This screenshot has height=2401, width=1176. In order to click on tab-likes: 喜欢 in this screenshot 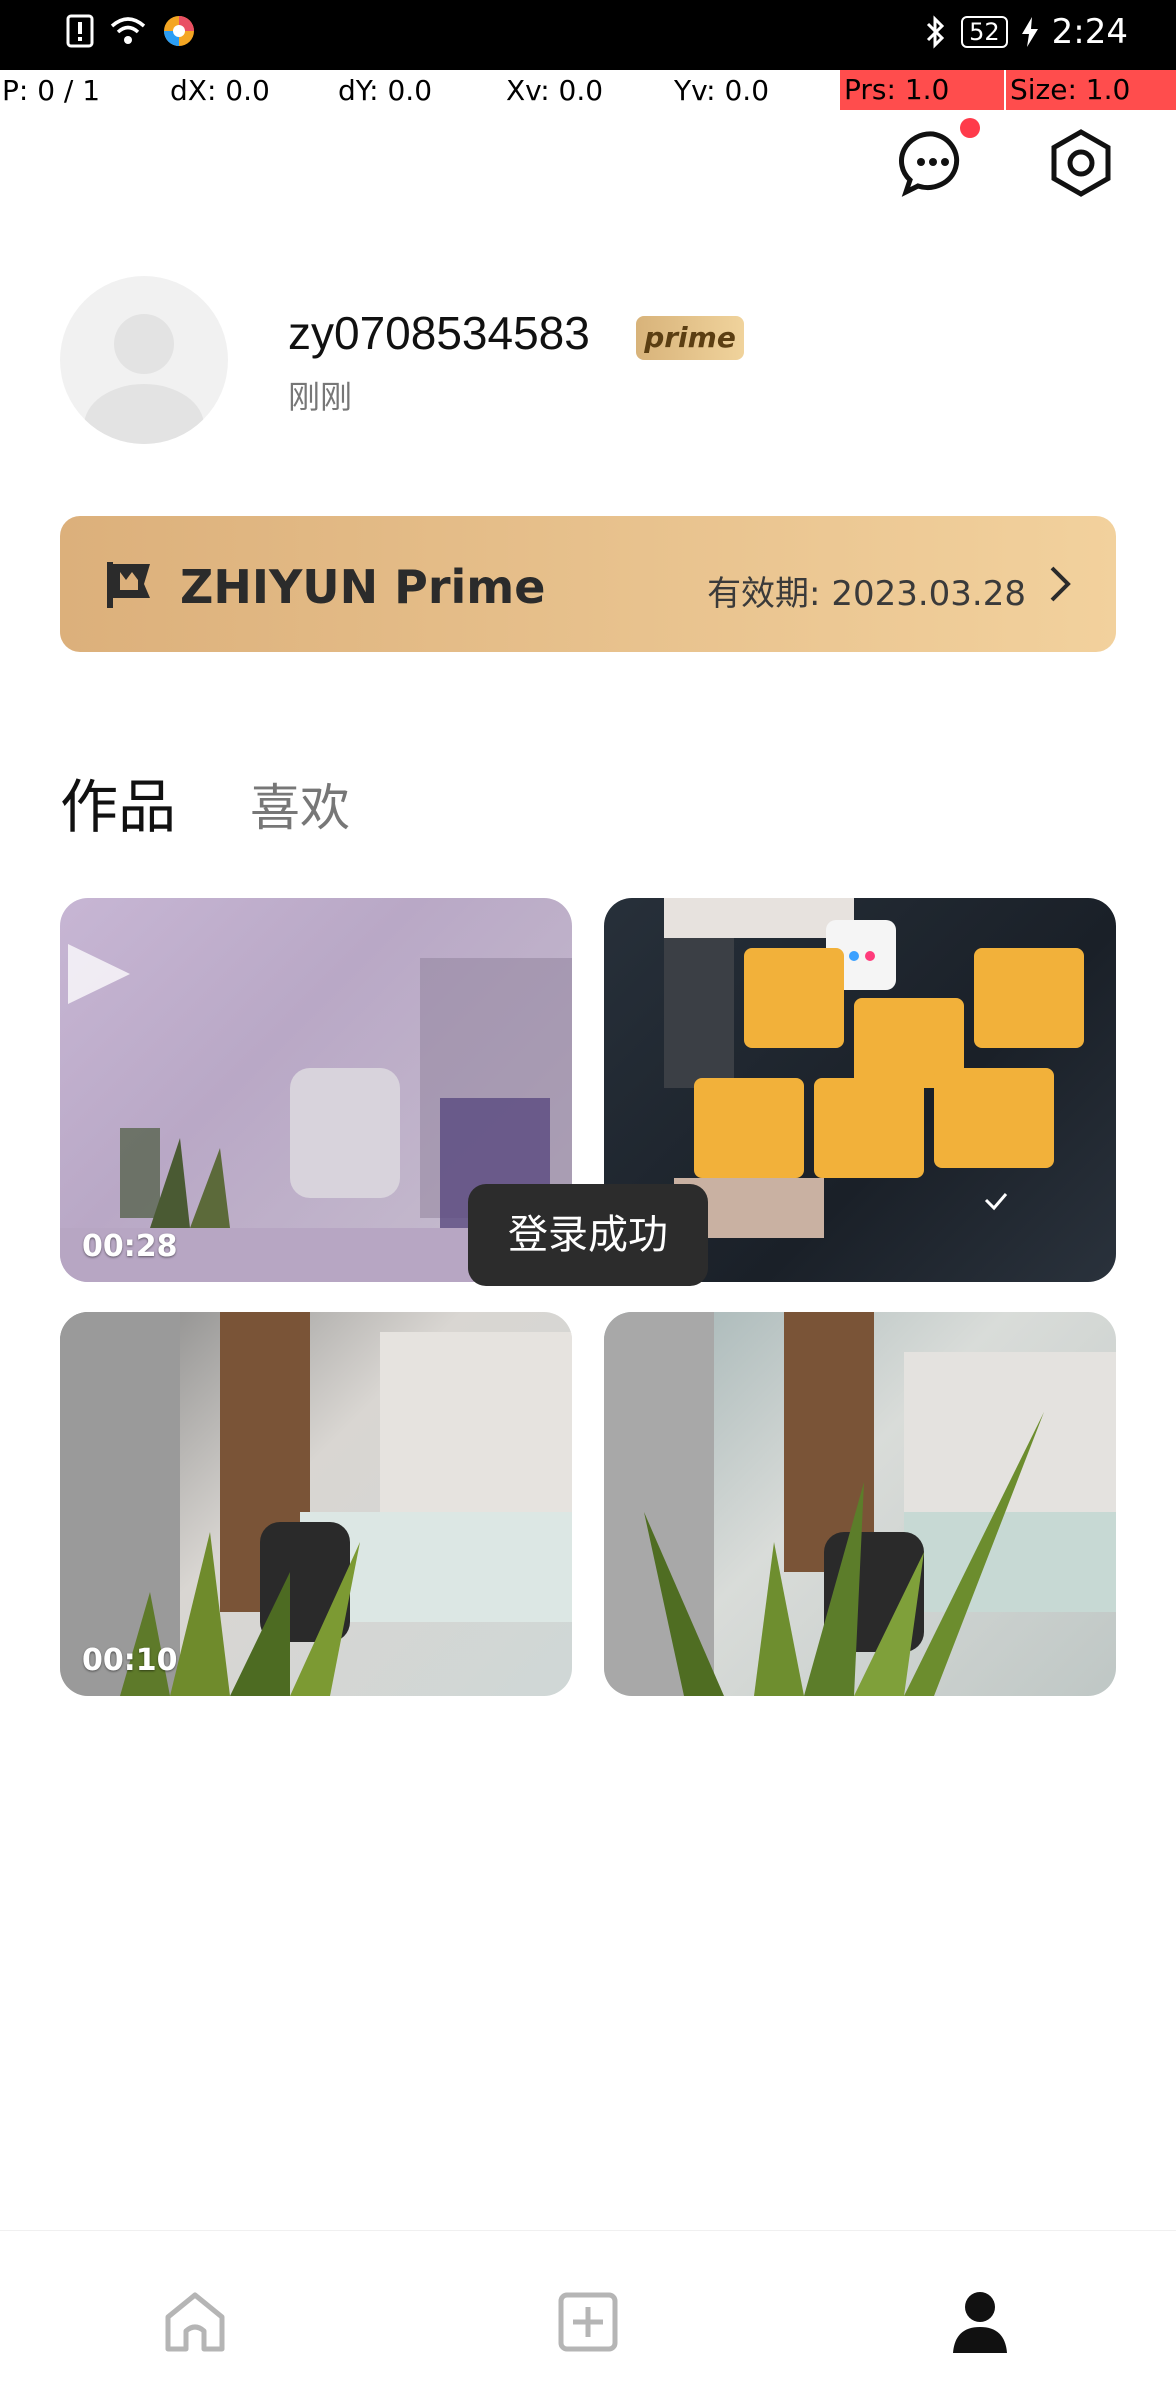, I will do `click(300, 806)`.